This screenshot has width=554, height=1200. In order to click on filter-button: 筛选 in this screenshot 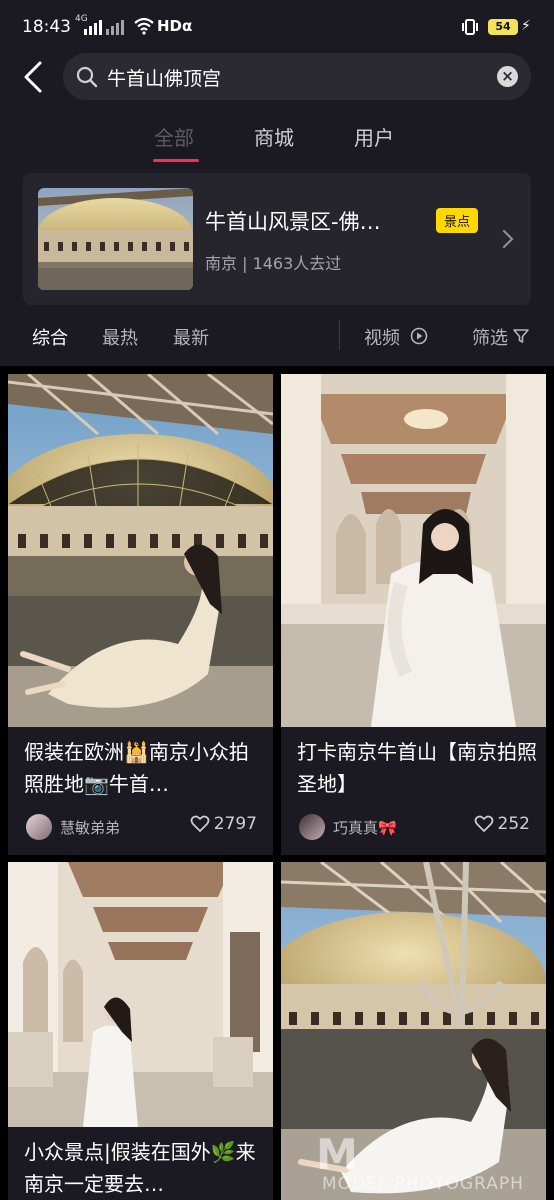, I will do `click(490, 337)`.